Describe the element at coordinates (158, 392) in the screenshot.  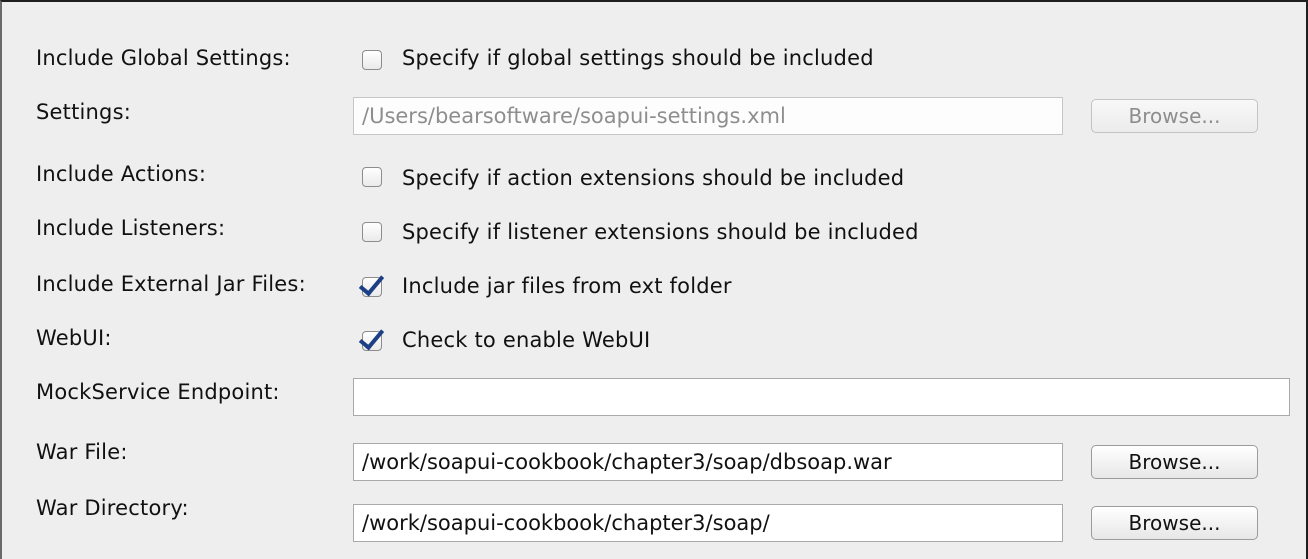
I see `mockservice-endpoint-label: MockService Endpoint:` at that location.